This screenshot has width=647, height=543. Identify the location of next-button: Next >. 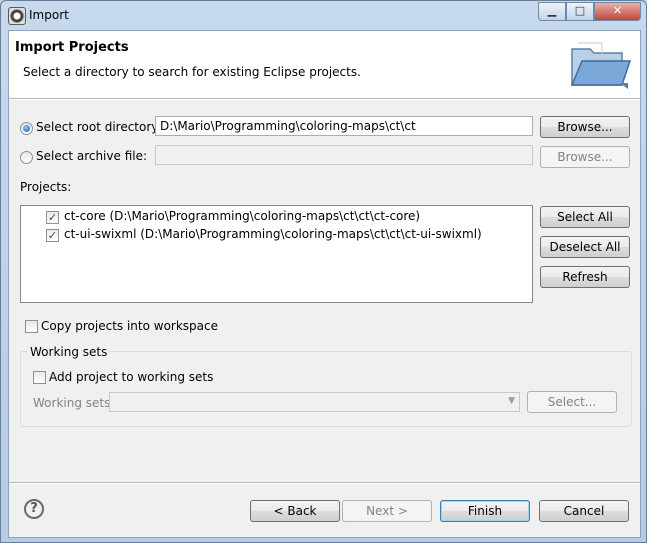
(387, 511).